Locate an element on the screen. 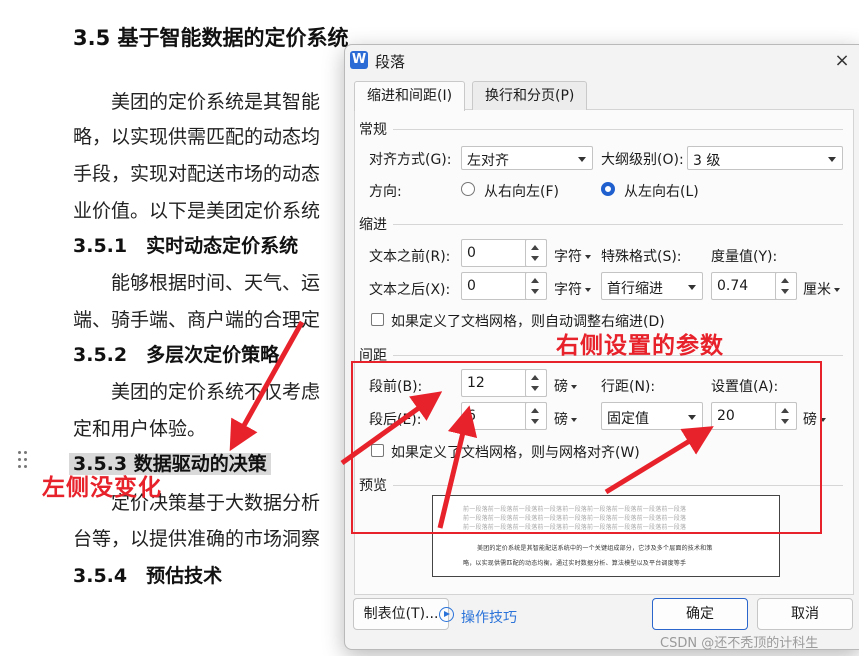 The width and height of the screenshot is (859, 656). alignment-value: 左对齐 is located at coordinates (488, 161).